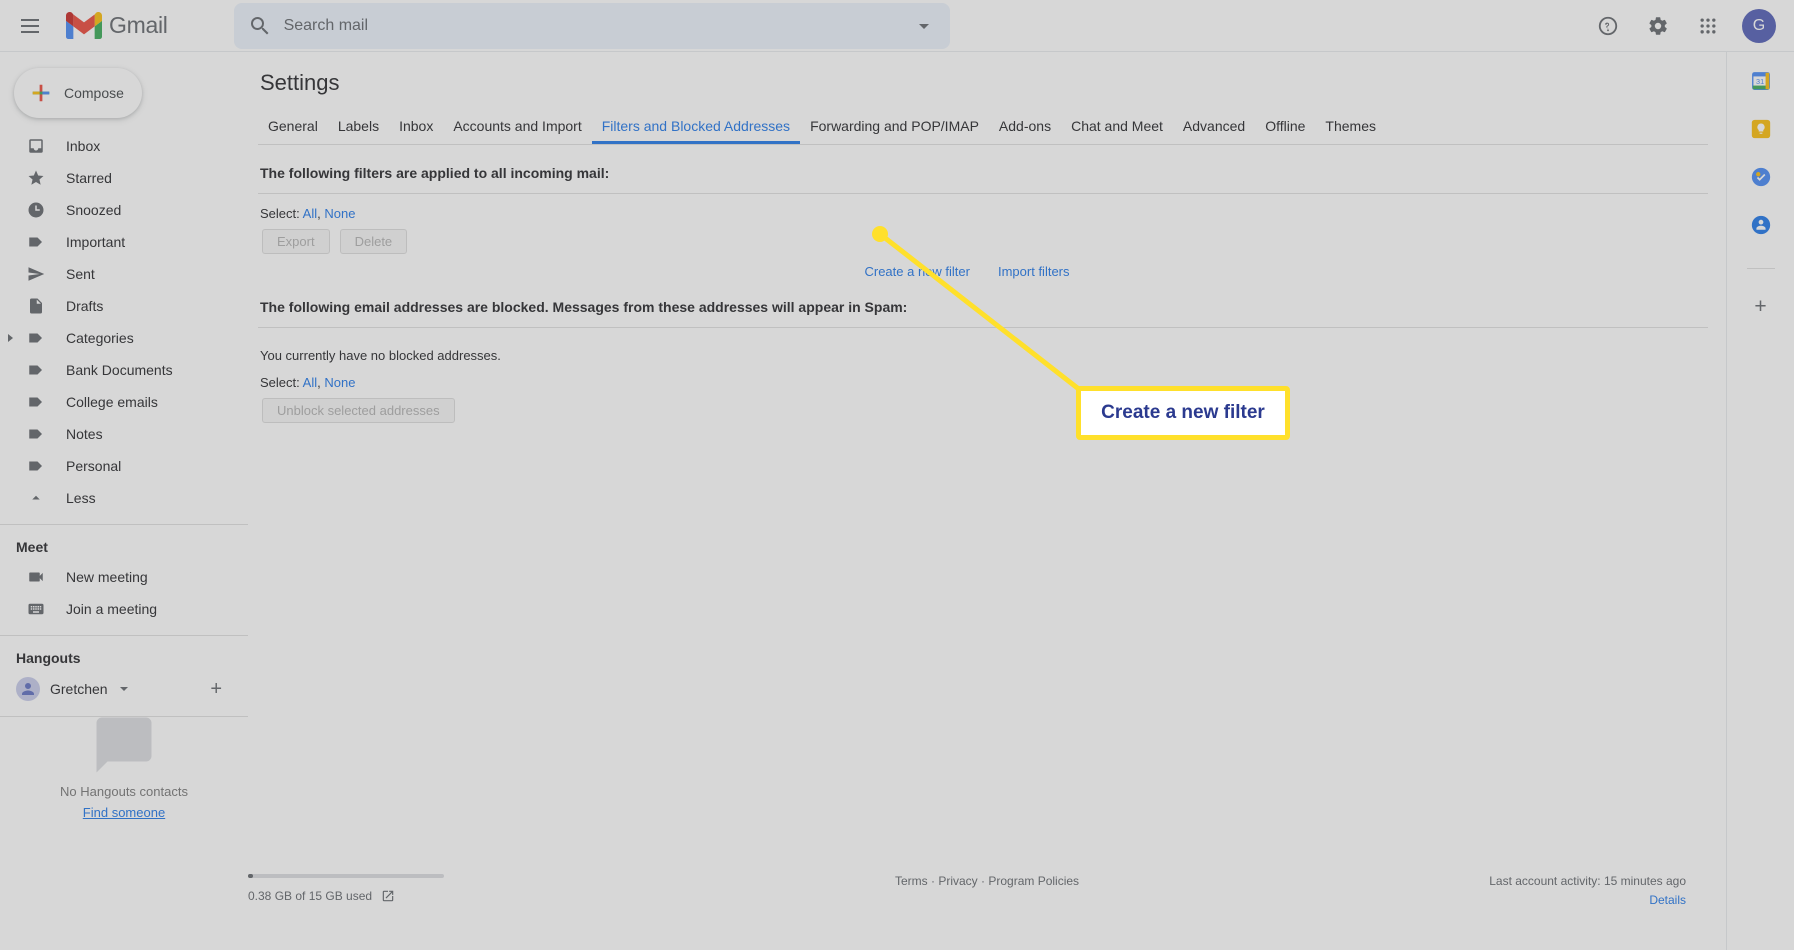 This screenshot has width=1794, height=950. Describe the element at coordinates (696, 128) in the screenshot. I see `tab-filters-and-blocked-addresses: Filters and Blocked Addresses` at that location.